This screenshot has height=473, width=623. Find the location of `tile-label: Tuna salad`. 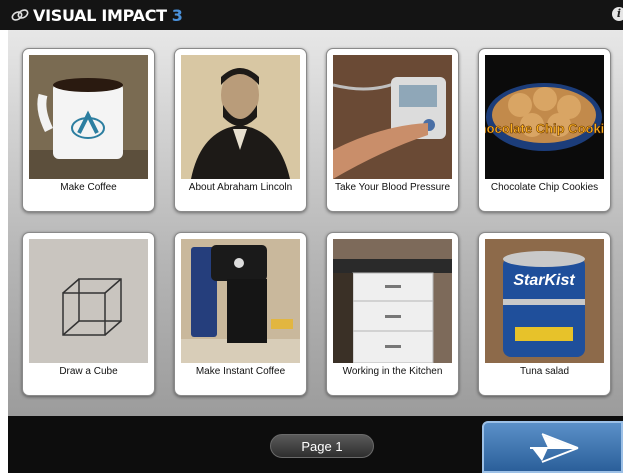

tile-label: Tuna salad is located at coordinates (544, 371).